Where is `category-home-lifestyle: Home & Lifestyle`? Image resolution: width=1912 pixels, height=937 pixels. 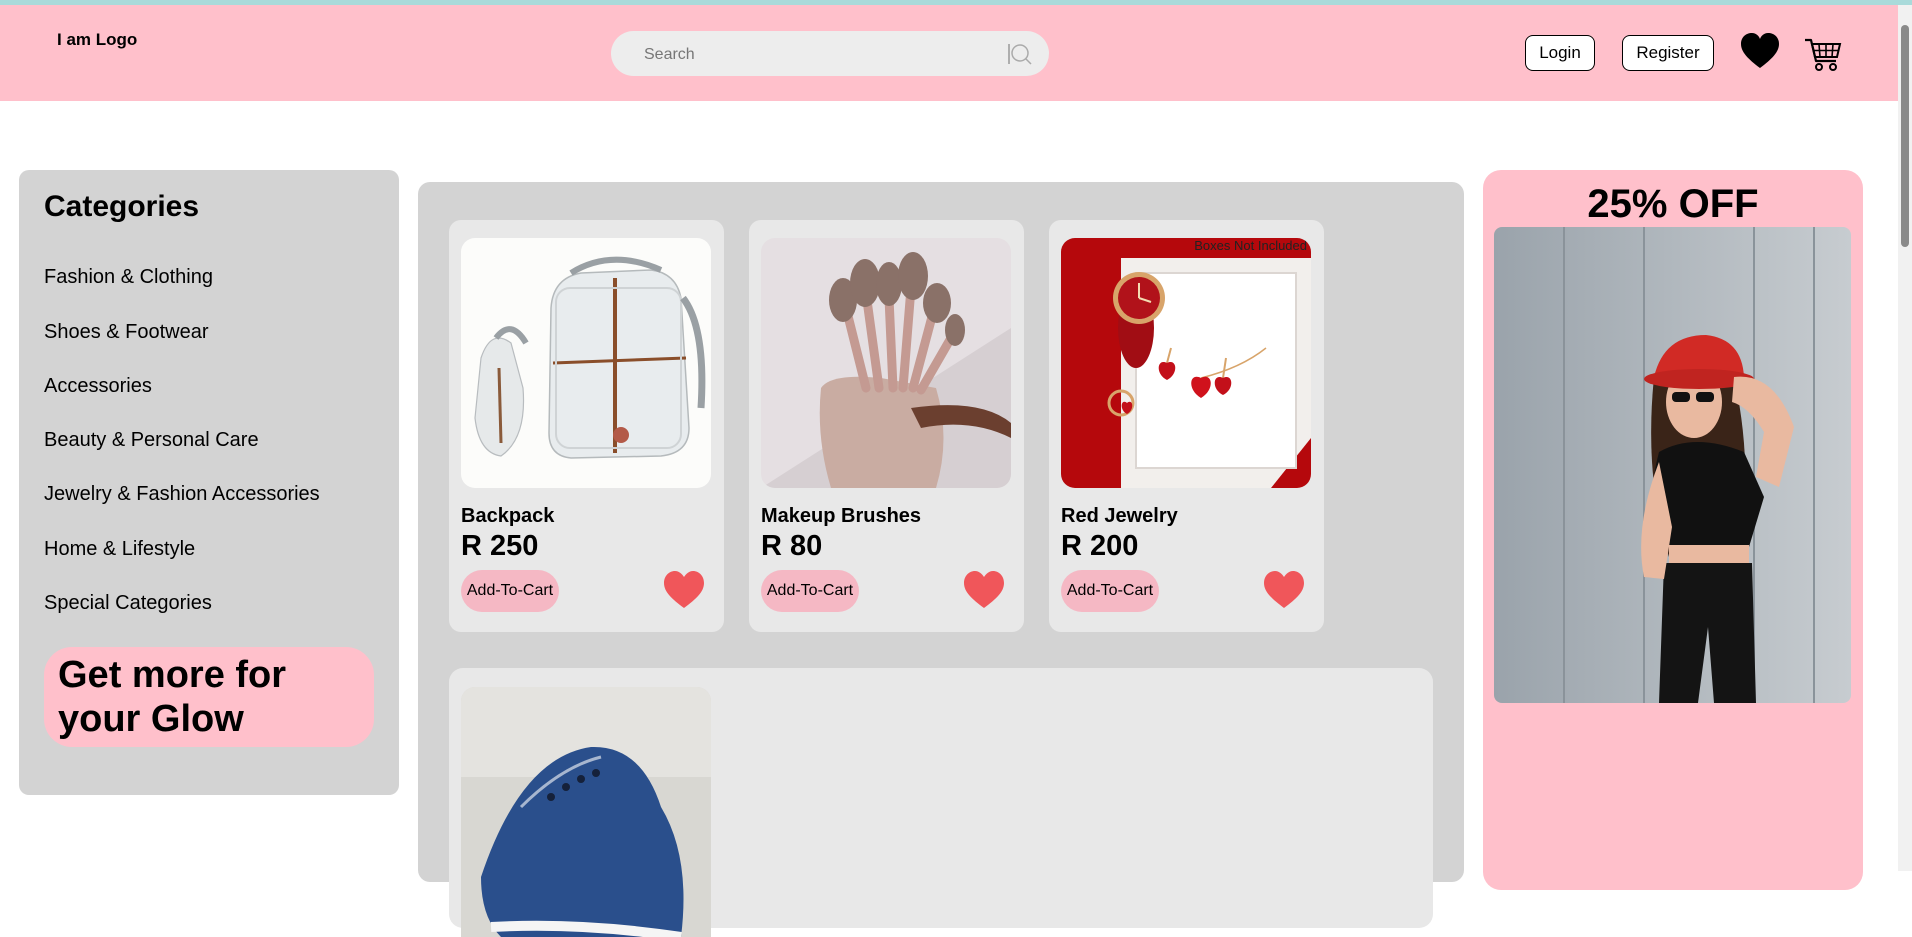 category-home-lifestyle: Home & Lifestyle is located at coordinates (119, 549).